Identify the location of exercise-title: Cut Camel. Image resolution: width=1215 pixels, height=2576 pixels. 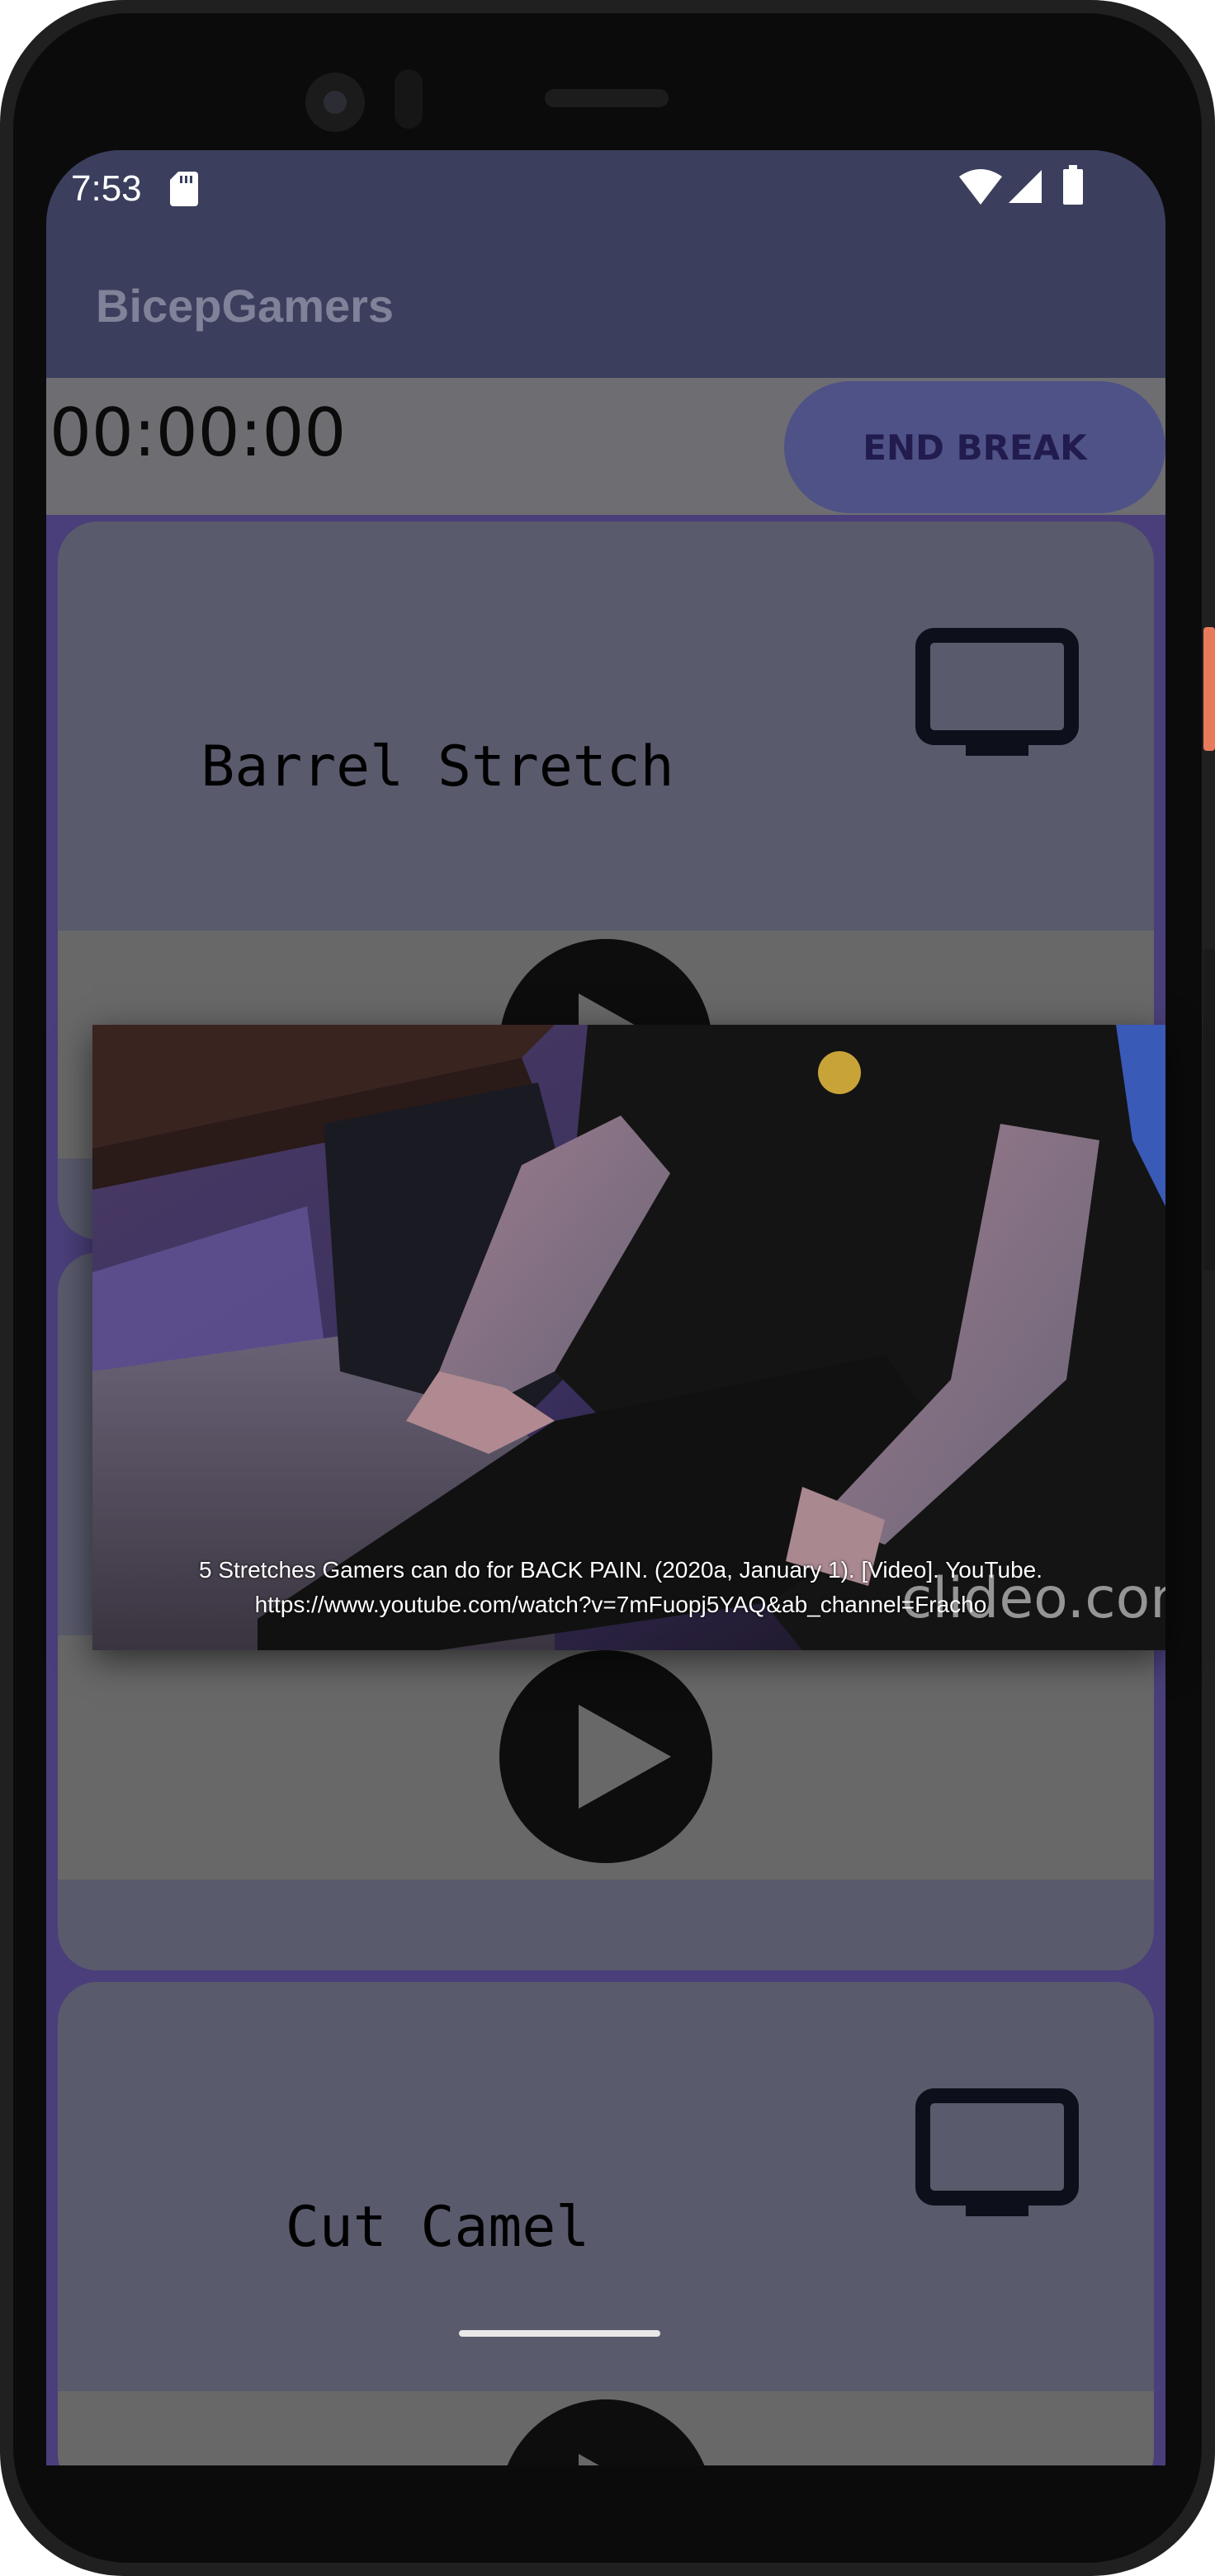
(437, 2227).